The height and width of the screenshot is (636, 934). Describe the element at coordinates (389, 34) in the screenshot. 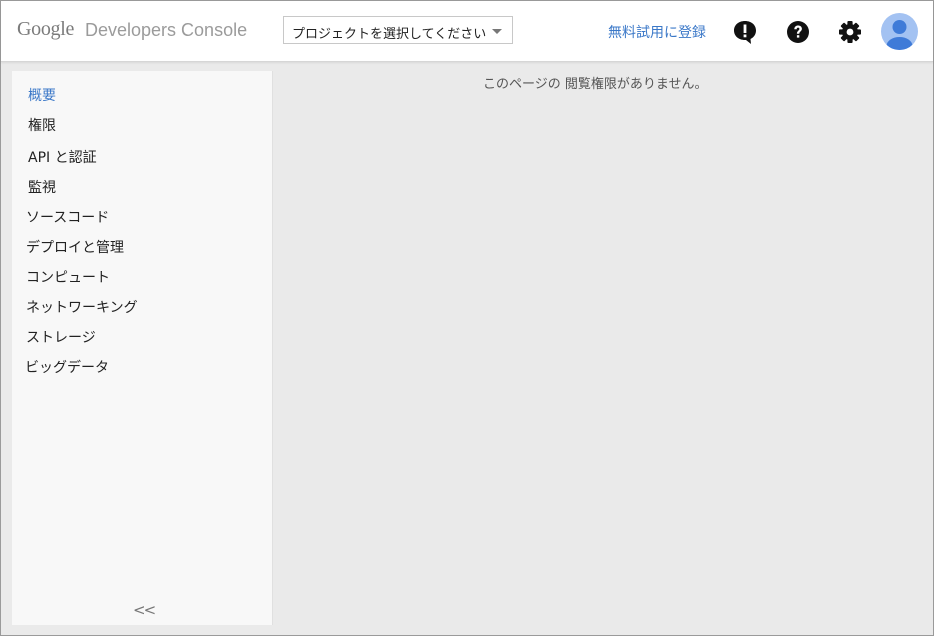

I see `project-select-label: プロジェクトを選択してください` at that location.